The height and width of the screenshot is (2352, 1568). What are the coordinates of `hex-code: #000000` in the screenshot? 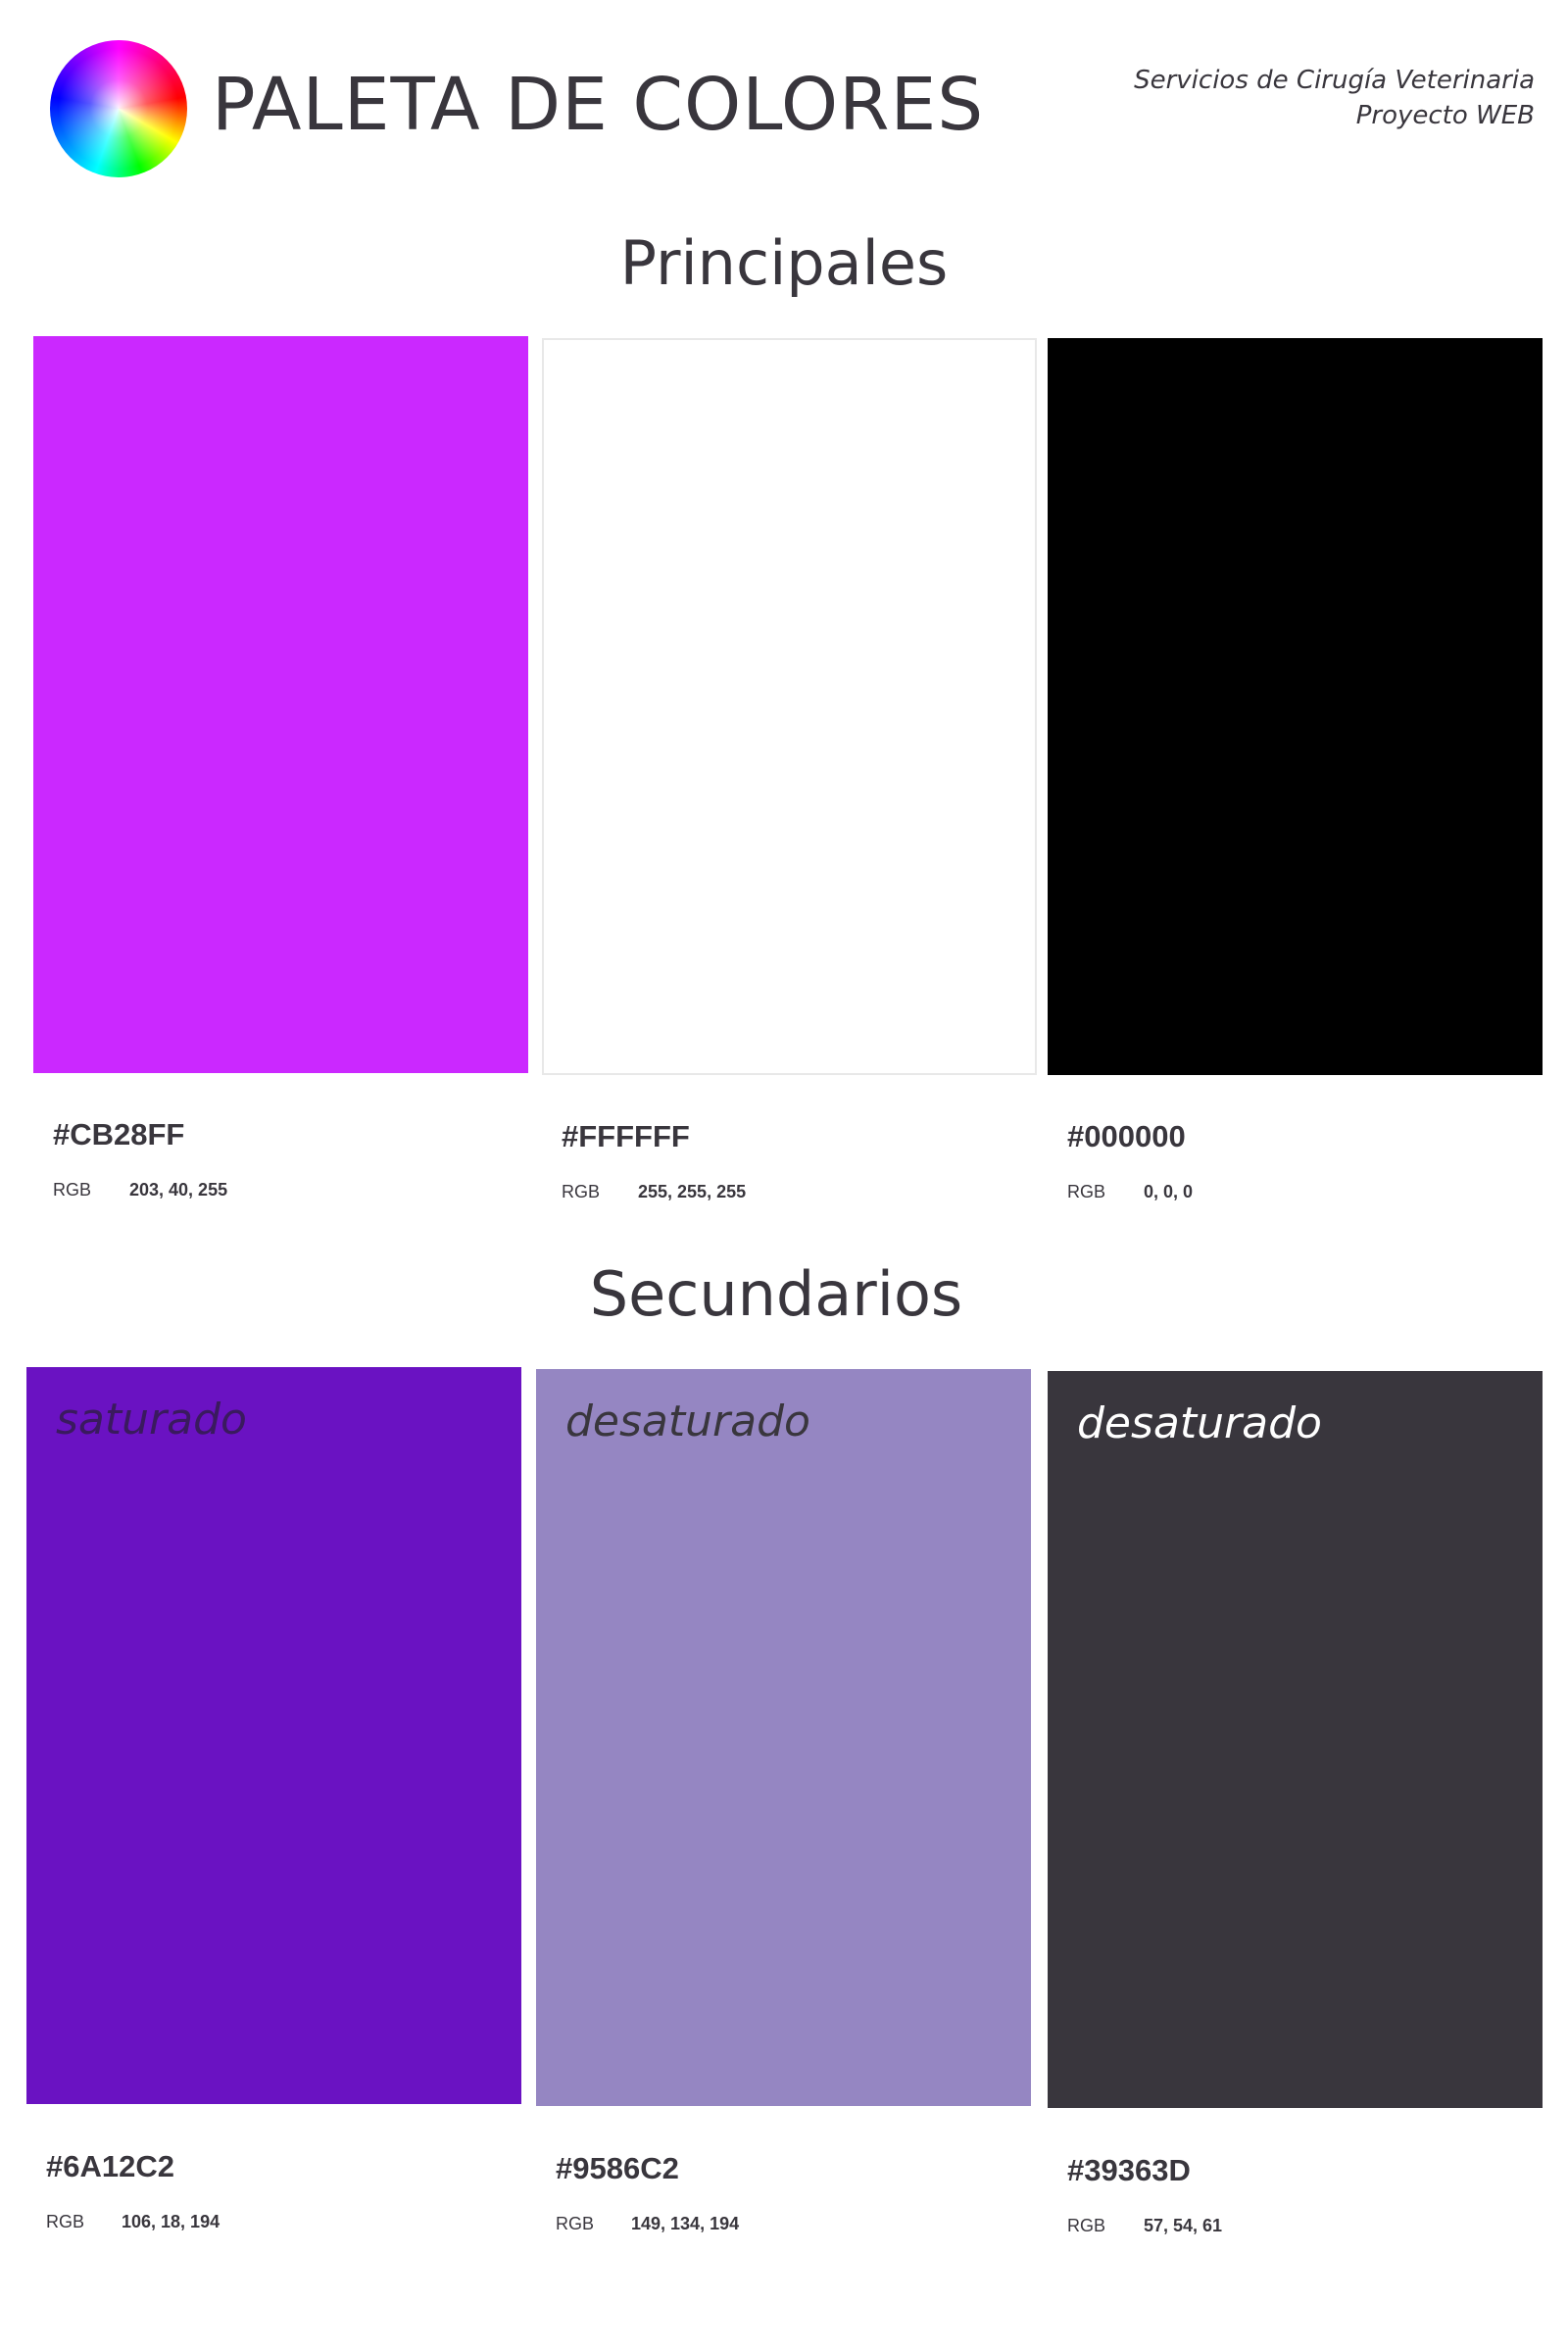 It's located at (1126, 1136).